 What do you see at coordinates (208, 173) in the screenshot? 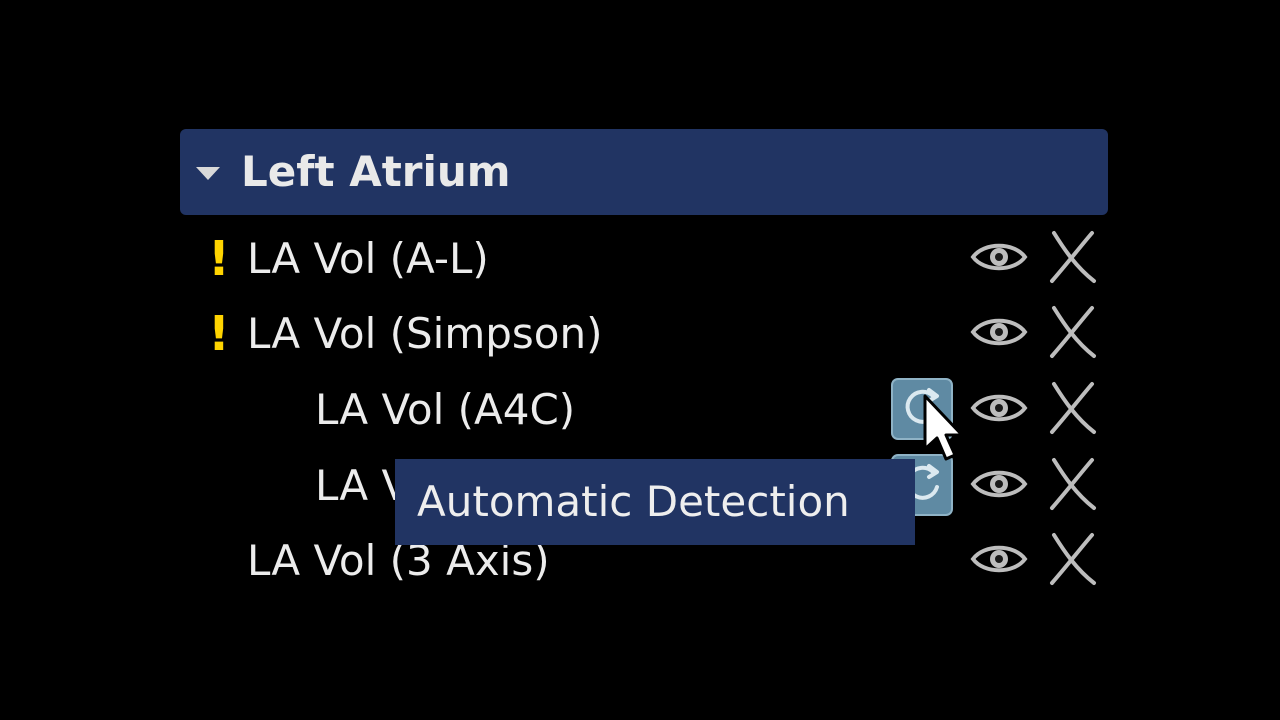
I see `caret-down-icon` at bounding box center [208, 173].